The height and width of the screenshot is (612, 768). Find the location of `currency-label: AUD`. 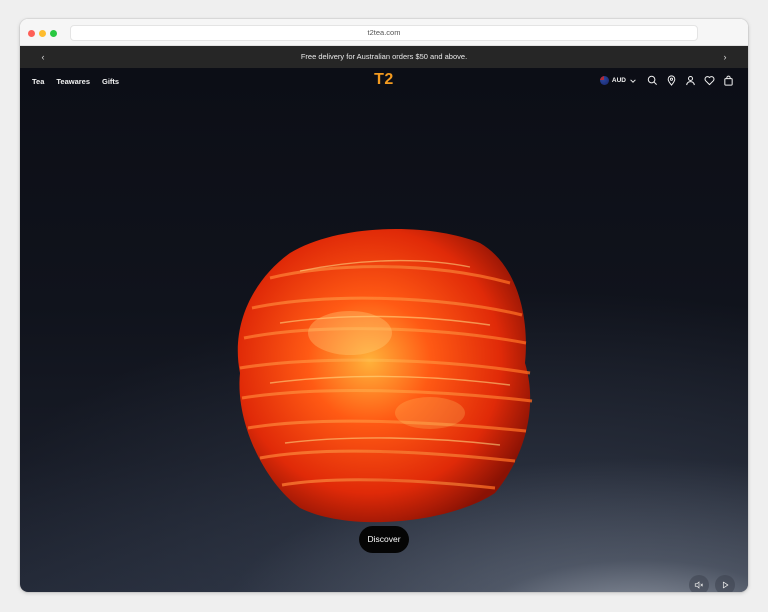

currency-label: AUD is located at coordinates (618, 80).